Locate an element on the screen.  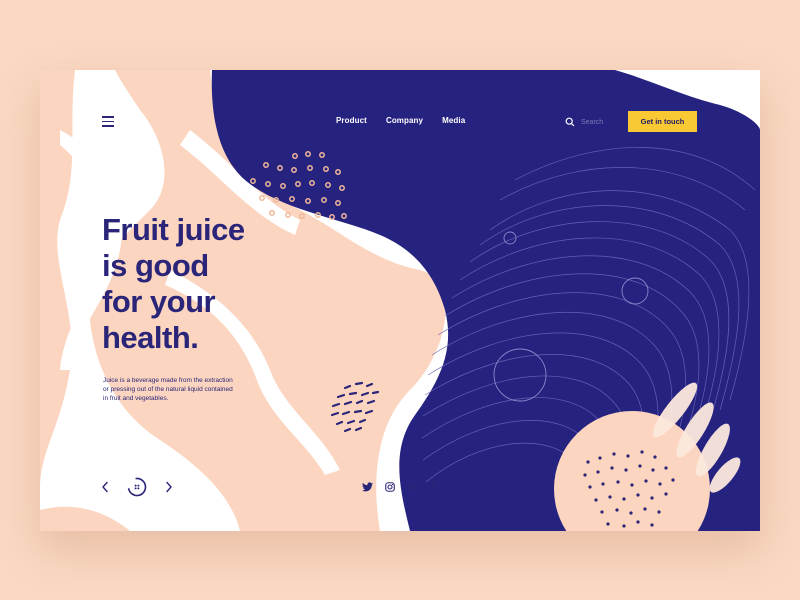
nav-item-company: Company is located at coordinates (404, 120).